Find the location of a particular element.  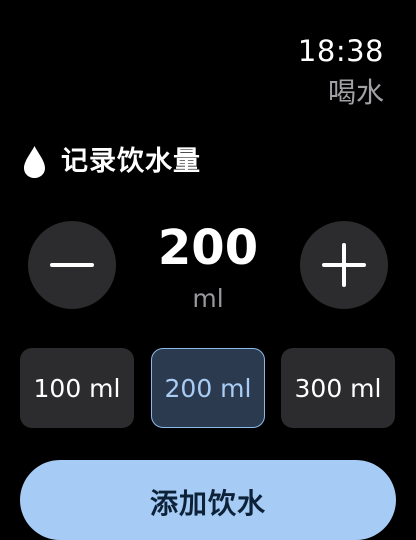

increase-amount-button is located at coordinates (344, 265).